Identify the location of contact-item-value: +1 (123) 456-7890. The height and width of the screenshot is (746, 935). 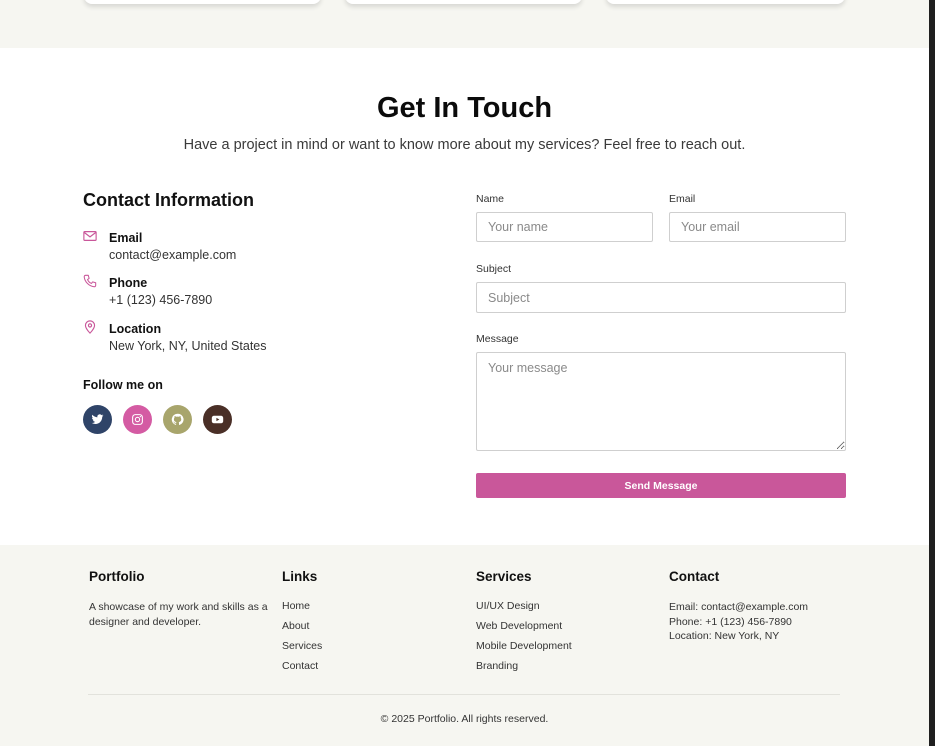
(161, 300).